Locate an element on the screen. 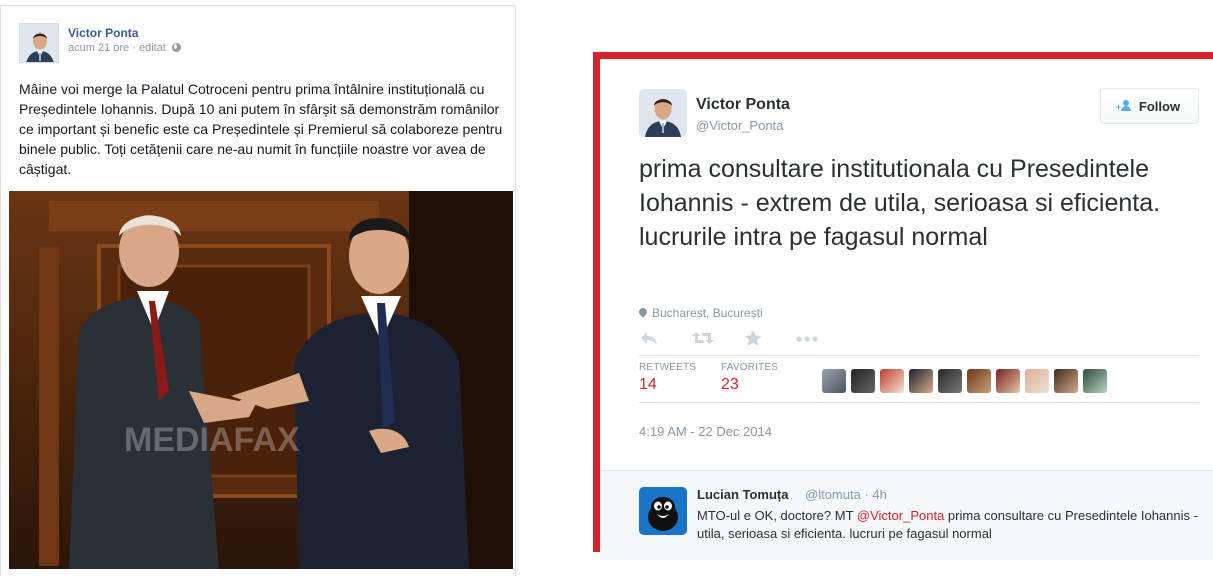 The width and height of the screenshot is (1213, 576). follow-button: + Follow is located at coordinates (1149, 106).